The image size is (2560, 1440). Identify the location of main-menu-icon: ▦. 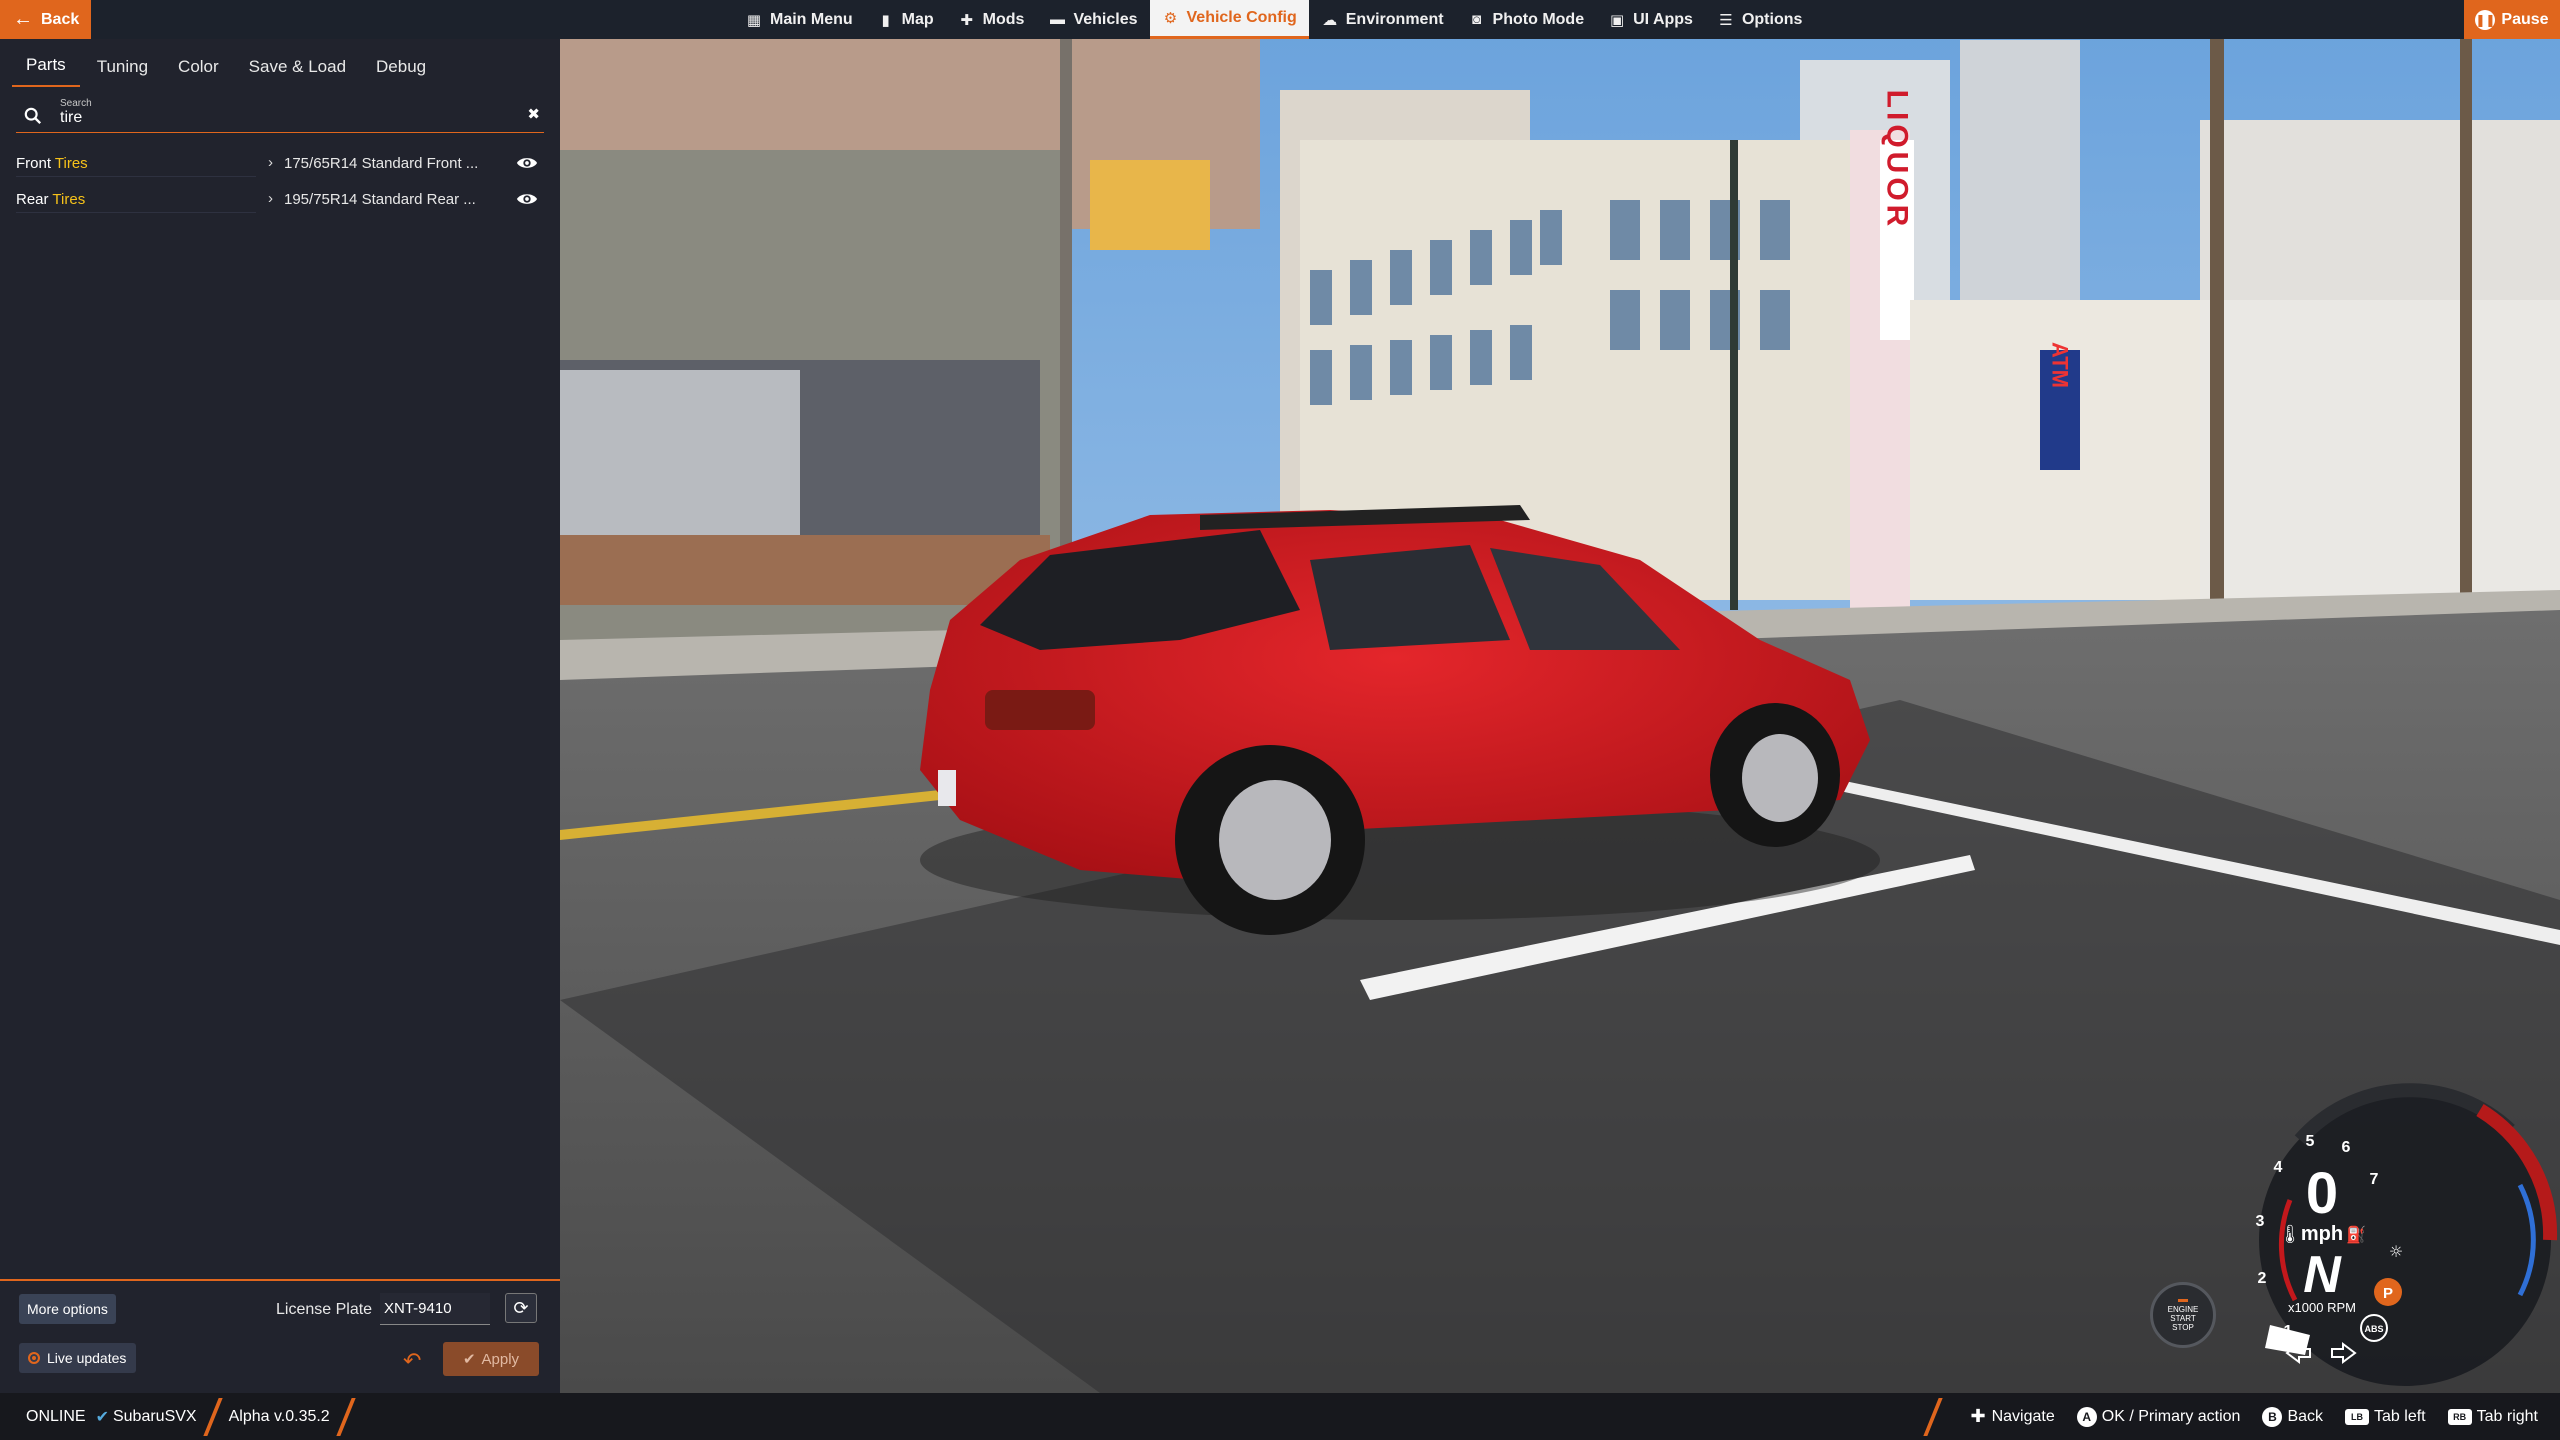
(754, 20).